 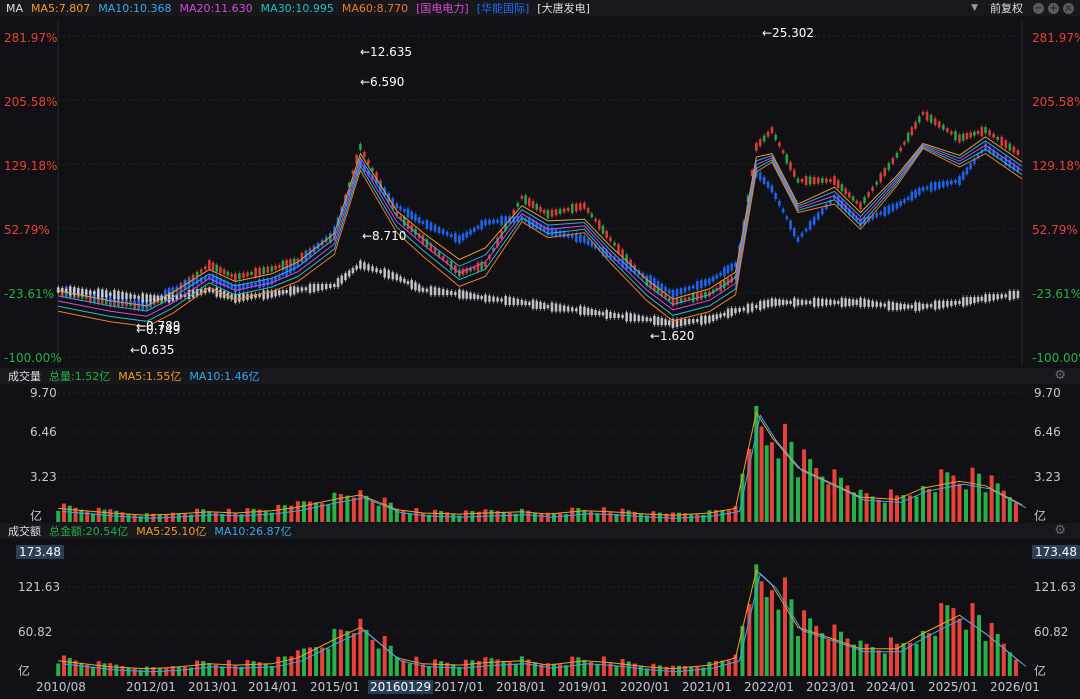 I want to click on price-tick-right: 205.58%, so click(x=1056, y=102).